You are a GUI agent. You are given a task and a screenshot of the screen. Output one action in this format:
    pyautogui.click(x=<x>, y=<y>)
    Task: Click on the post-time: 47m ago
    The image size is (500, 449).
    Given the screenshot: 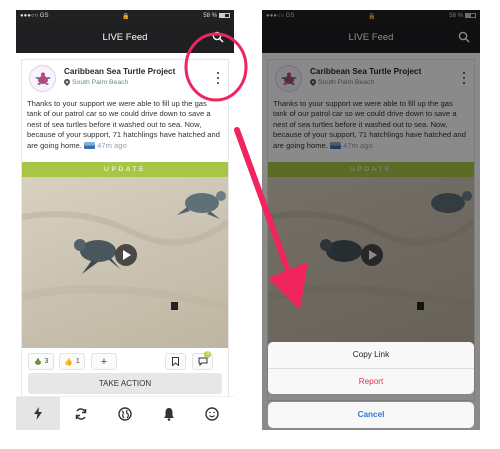 What is the action you would take?
    pyautogui.click(x=112, y=145)
    